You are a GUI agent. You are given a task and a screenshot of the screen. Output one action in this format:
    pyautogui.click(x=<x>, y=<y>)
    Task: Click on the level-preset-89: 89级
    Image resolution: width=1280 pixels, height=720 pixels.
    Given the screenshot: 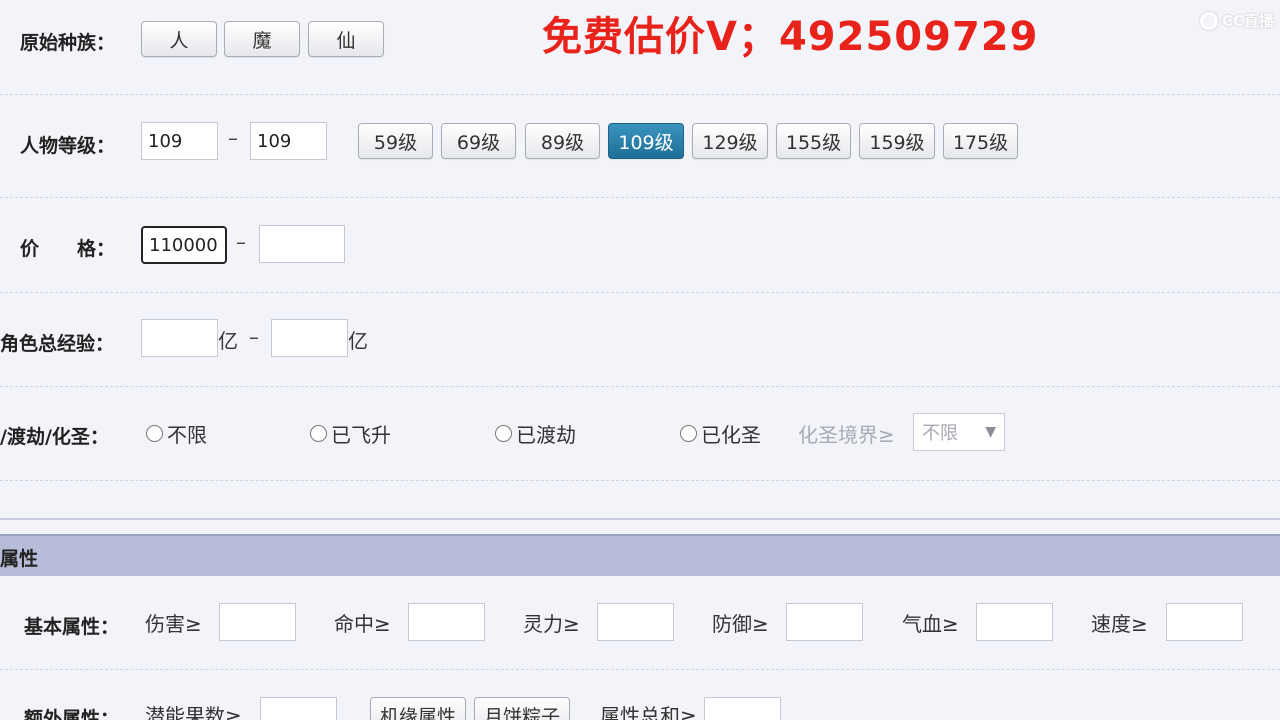 What is the action you would take?
    pyautogui.click(x=562, y=141)
    